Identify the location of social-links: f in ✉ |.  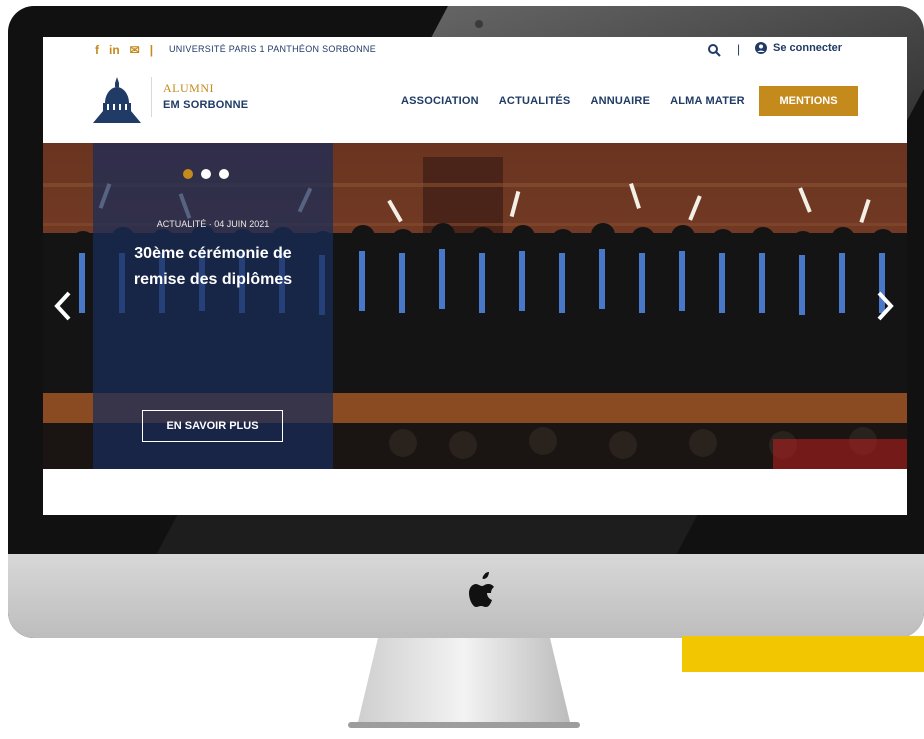
(124, 50).